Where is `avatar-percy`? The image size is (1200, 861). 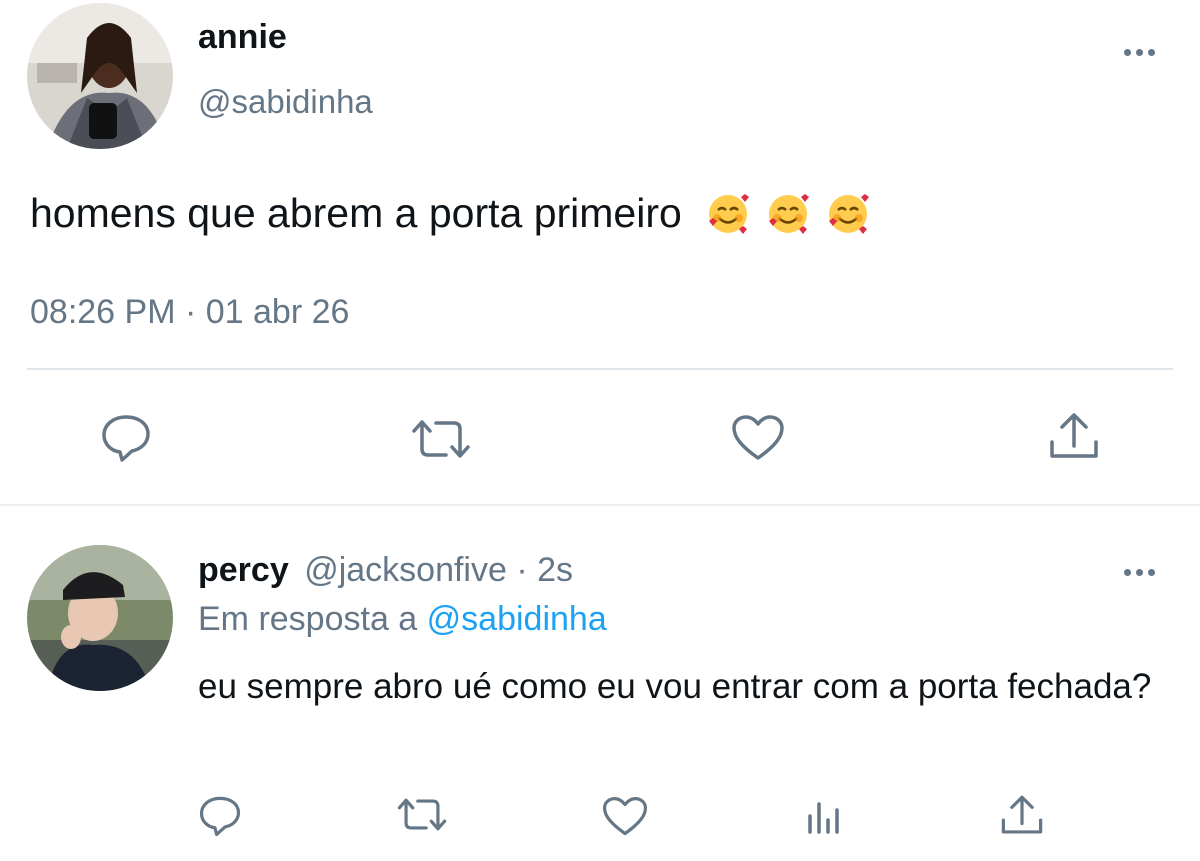
avatar-percy is located at coordinates (100, 618).